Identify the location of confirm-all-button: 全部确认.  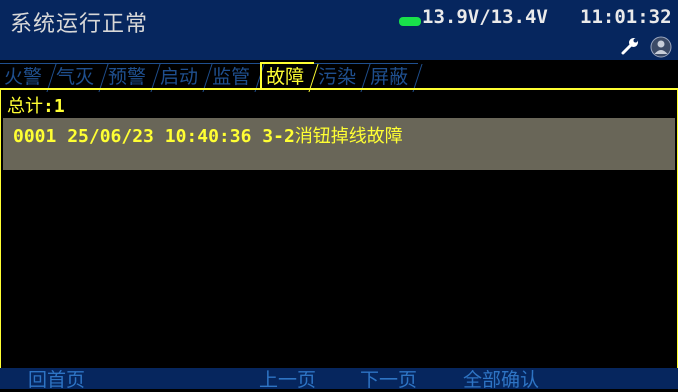
(501, 378).